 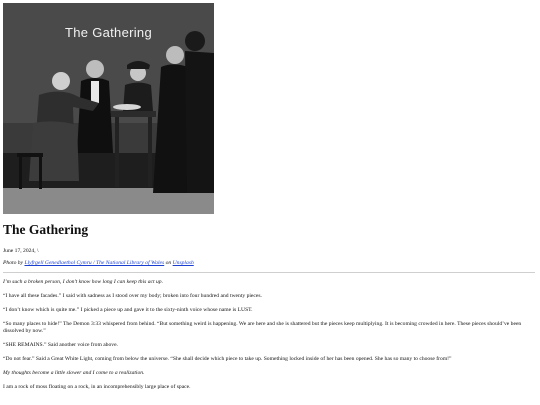 What do you see at coordinates (183, 263) in the screenshot?
I see `credit-source-link: Unsplash` at bounding box center [183, 263].